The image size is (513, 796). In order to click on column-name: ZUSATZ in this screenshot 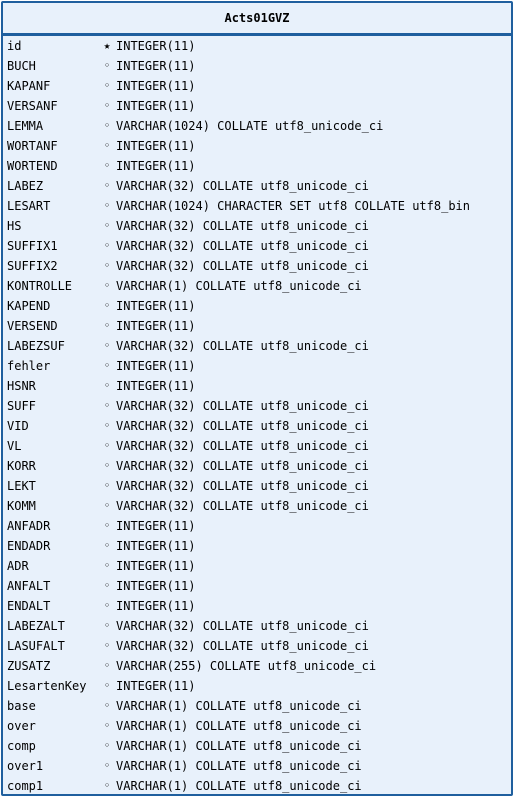, I will do `click(29, 666)`.